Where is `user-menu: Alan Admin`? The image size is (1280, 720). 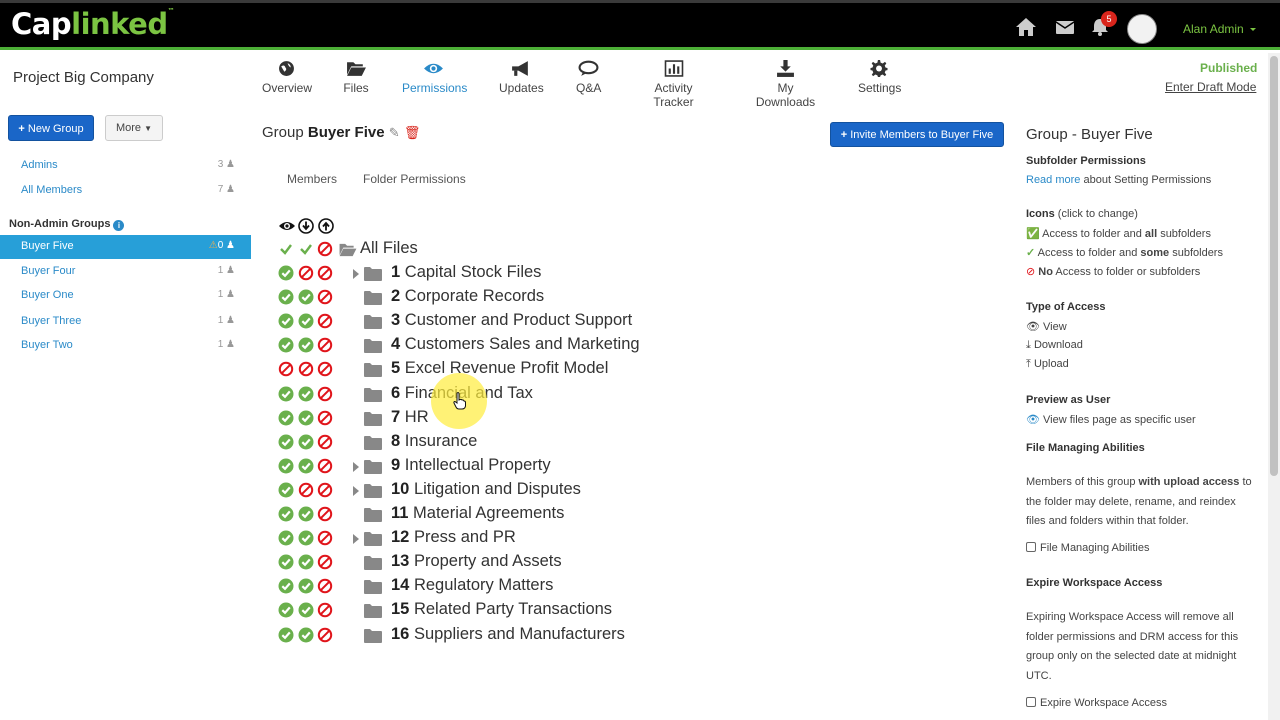
user-menu: Alan Admin is located at coordinates (1213, 29).